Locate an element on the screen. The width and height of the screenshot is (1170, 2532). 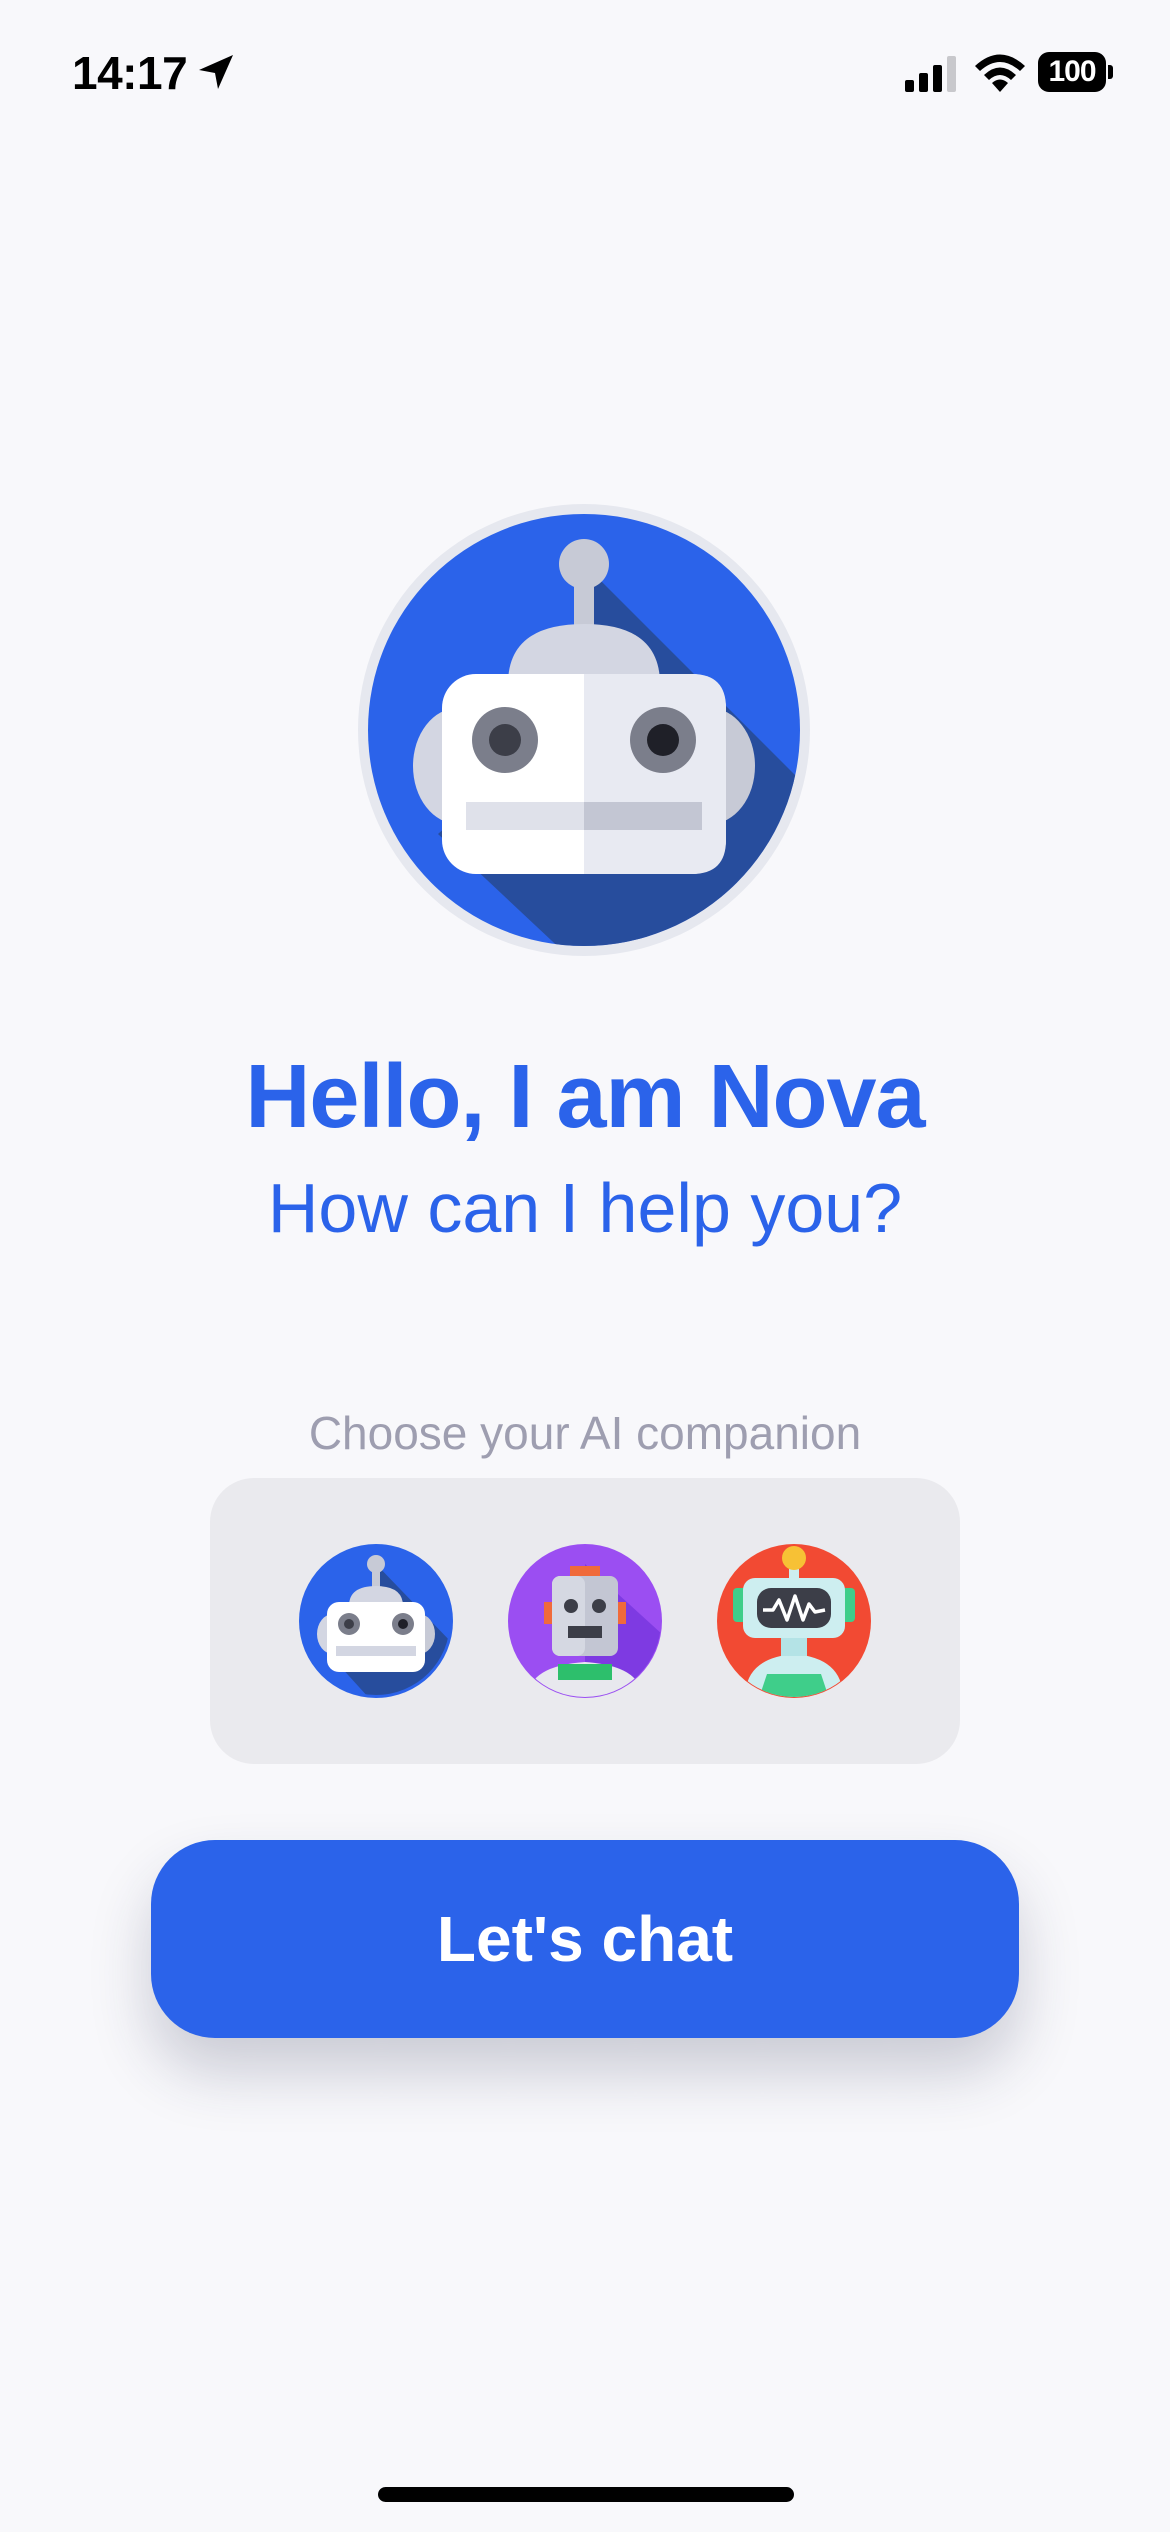
wifi-icon is located at coordinates (1000, 73).